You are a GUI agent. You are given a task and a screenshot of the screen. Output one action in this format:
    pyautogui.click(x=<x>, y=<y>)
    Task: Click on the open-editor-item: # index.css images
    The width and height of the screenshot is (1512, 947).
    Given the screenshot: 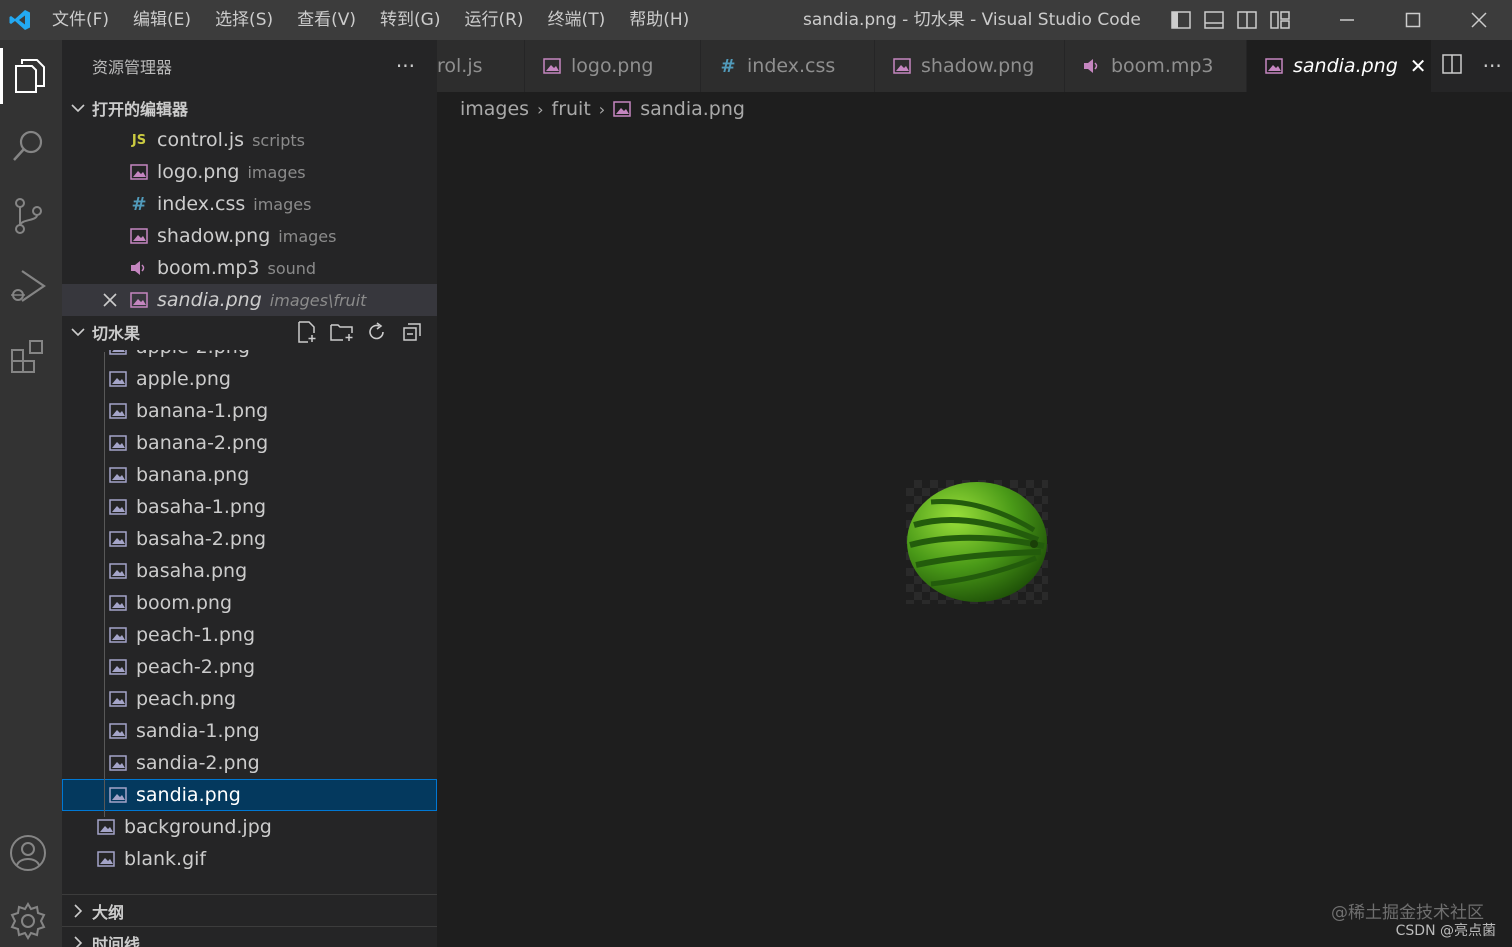 What is the action you would take?
    pyautogui.click(x=249, y=204)
    